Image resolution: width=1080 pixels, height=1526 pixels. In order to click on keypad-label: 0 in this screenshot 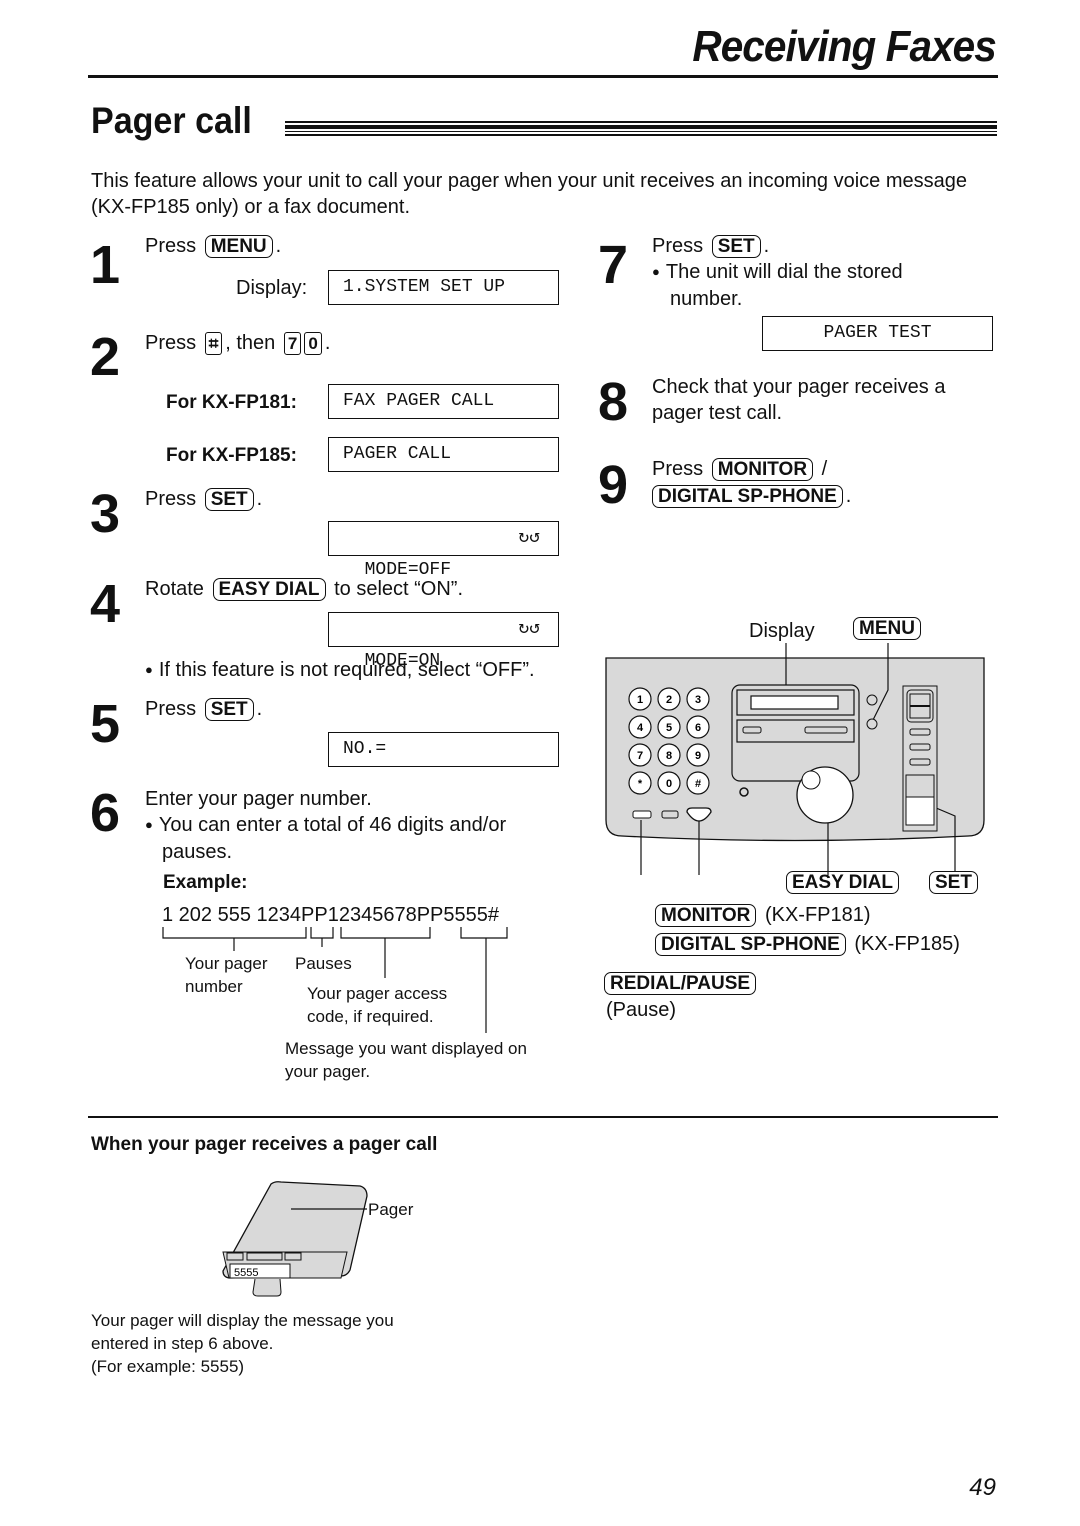, I will do `click(669, 784)`.